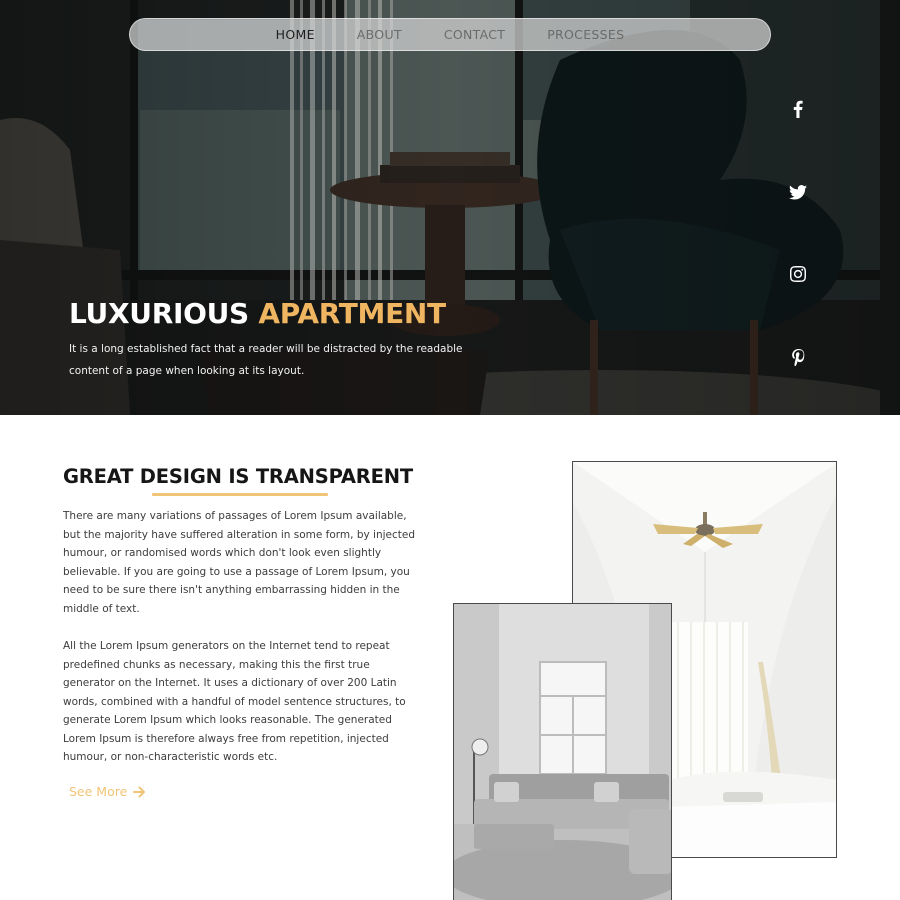 The width and height of the screenshot is (900, 900). I want to click on main-nav: HOME ABOUT CONTACT PROCESSES, so click(450, 34).